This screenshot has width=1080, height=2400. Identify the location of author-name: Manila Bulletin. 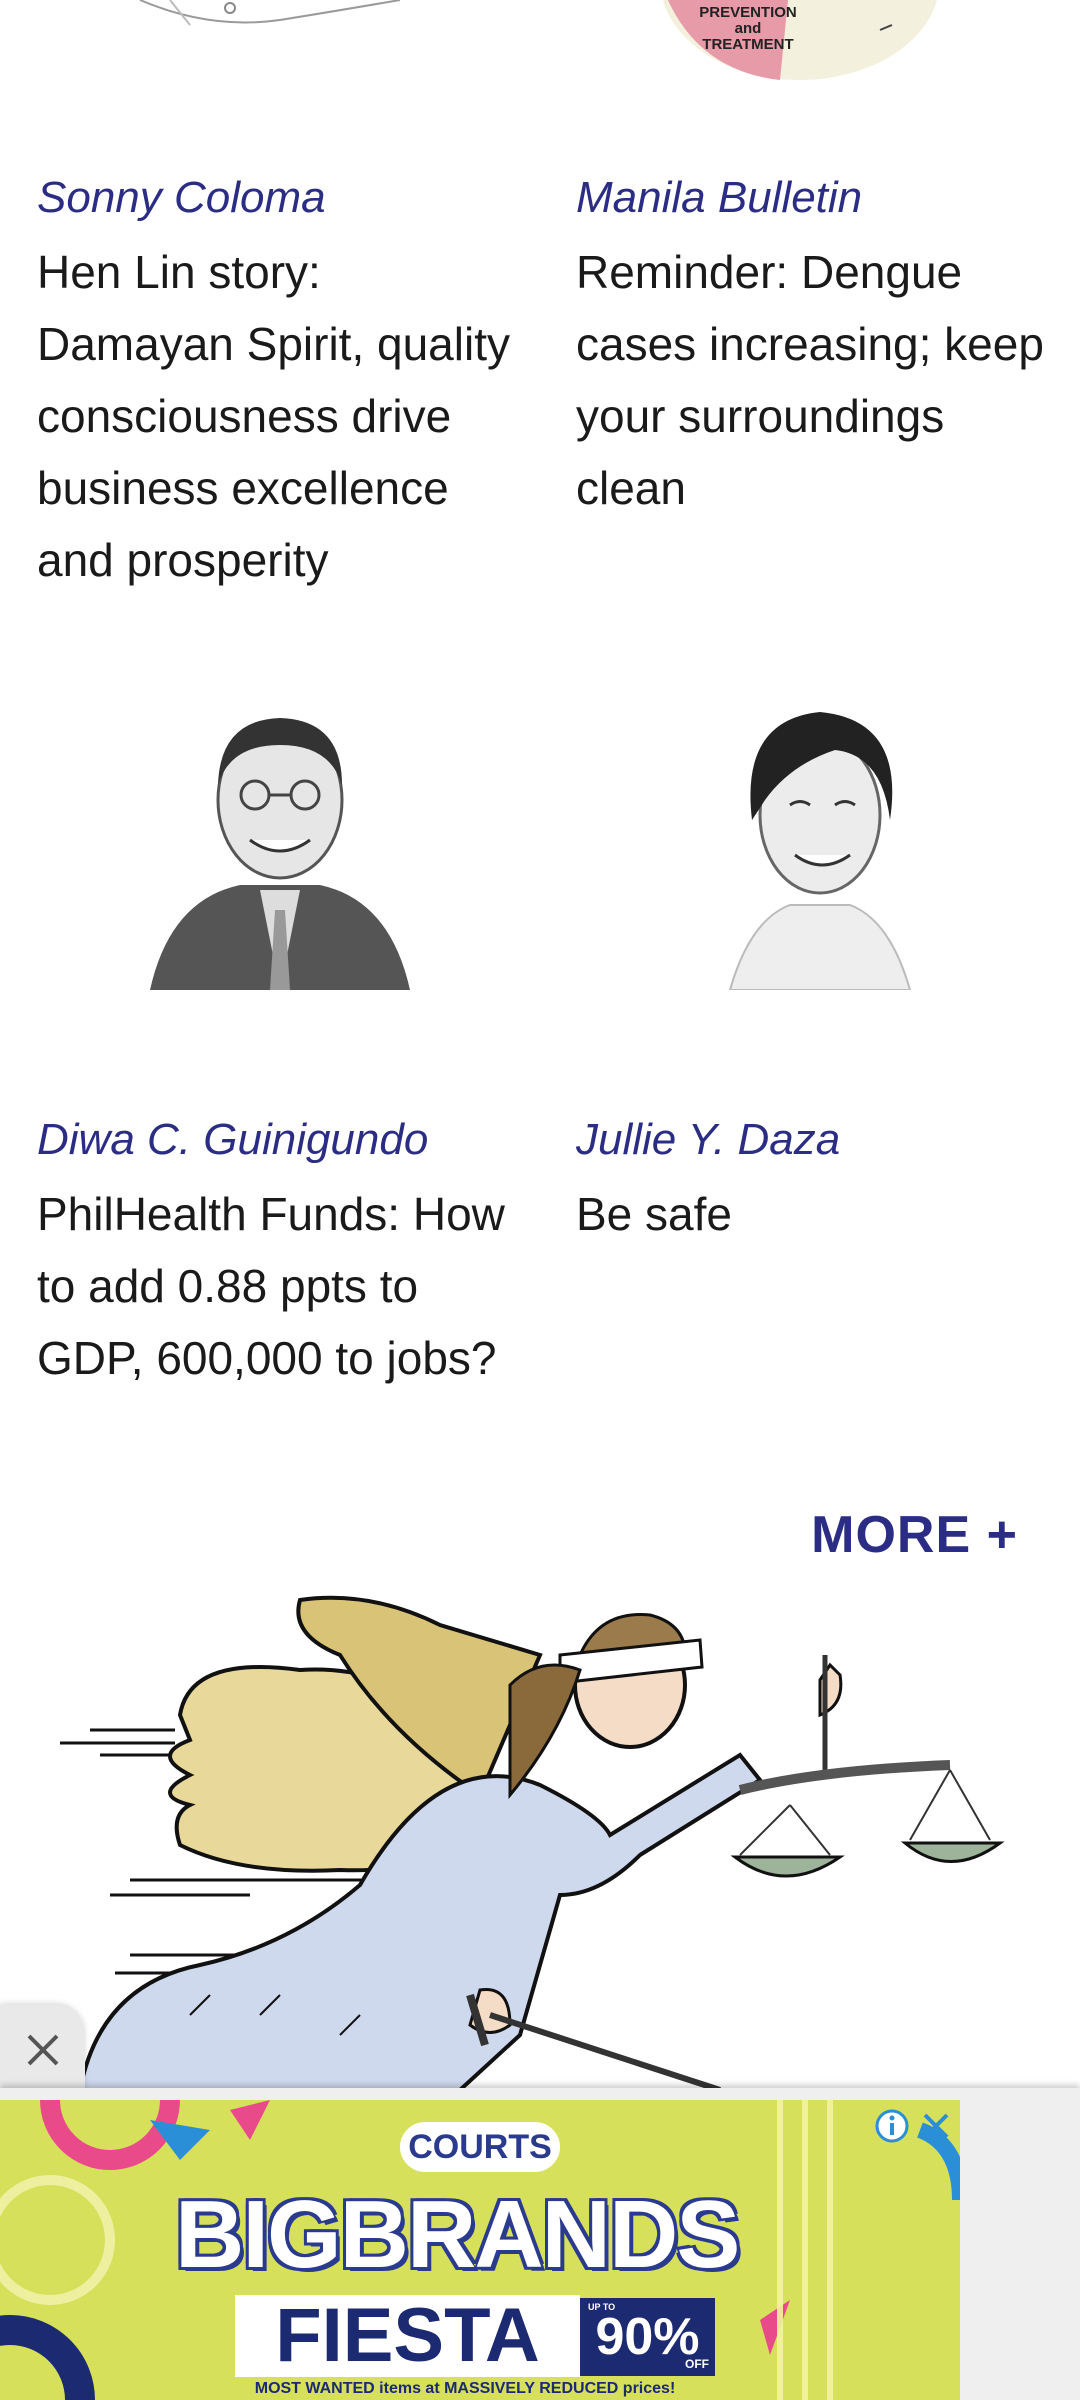
(816, 198).